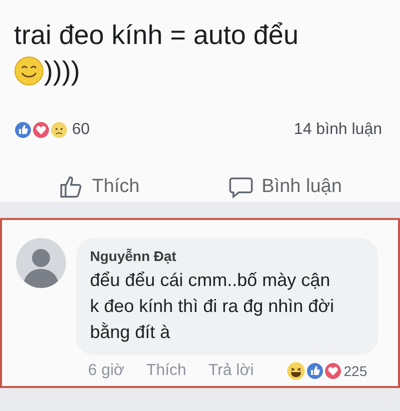 The width and height of the screenshot is (400, 411). I want to click on comment-reaction-count: 225, so click(356, 371).